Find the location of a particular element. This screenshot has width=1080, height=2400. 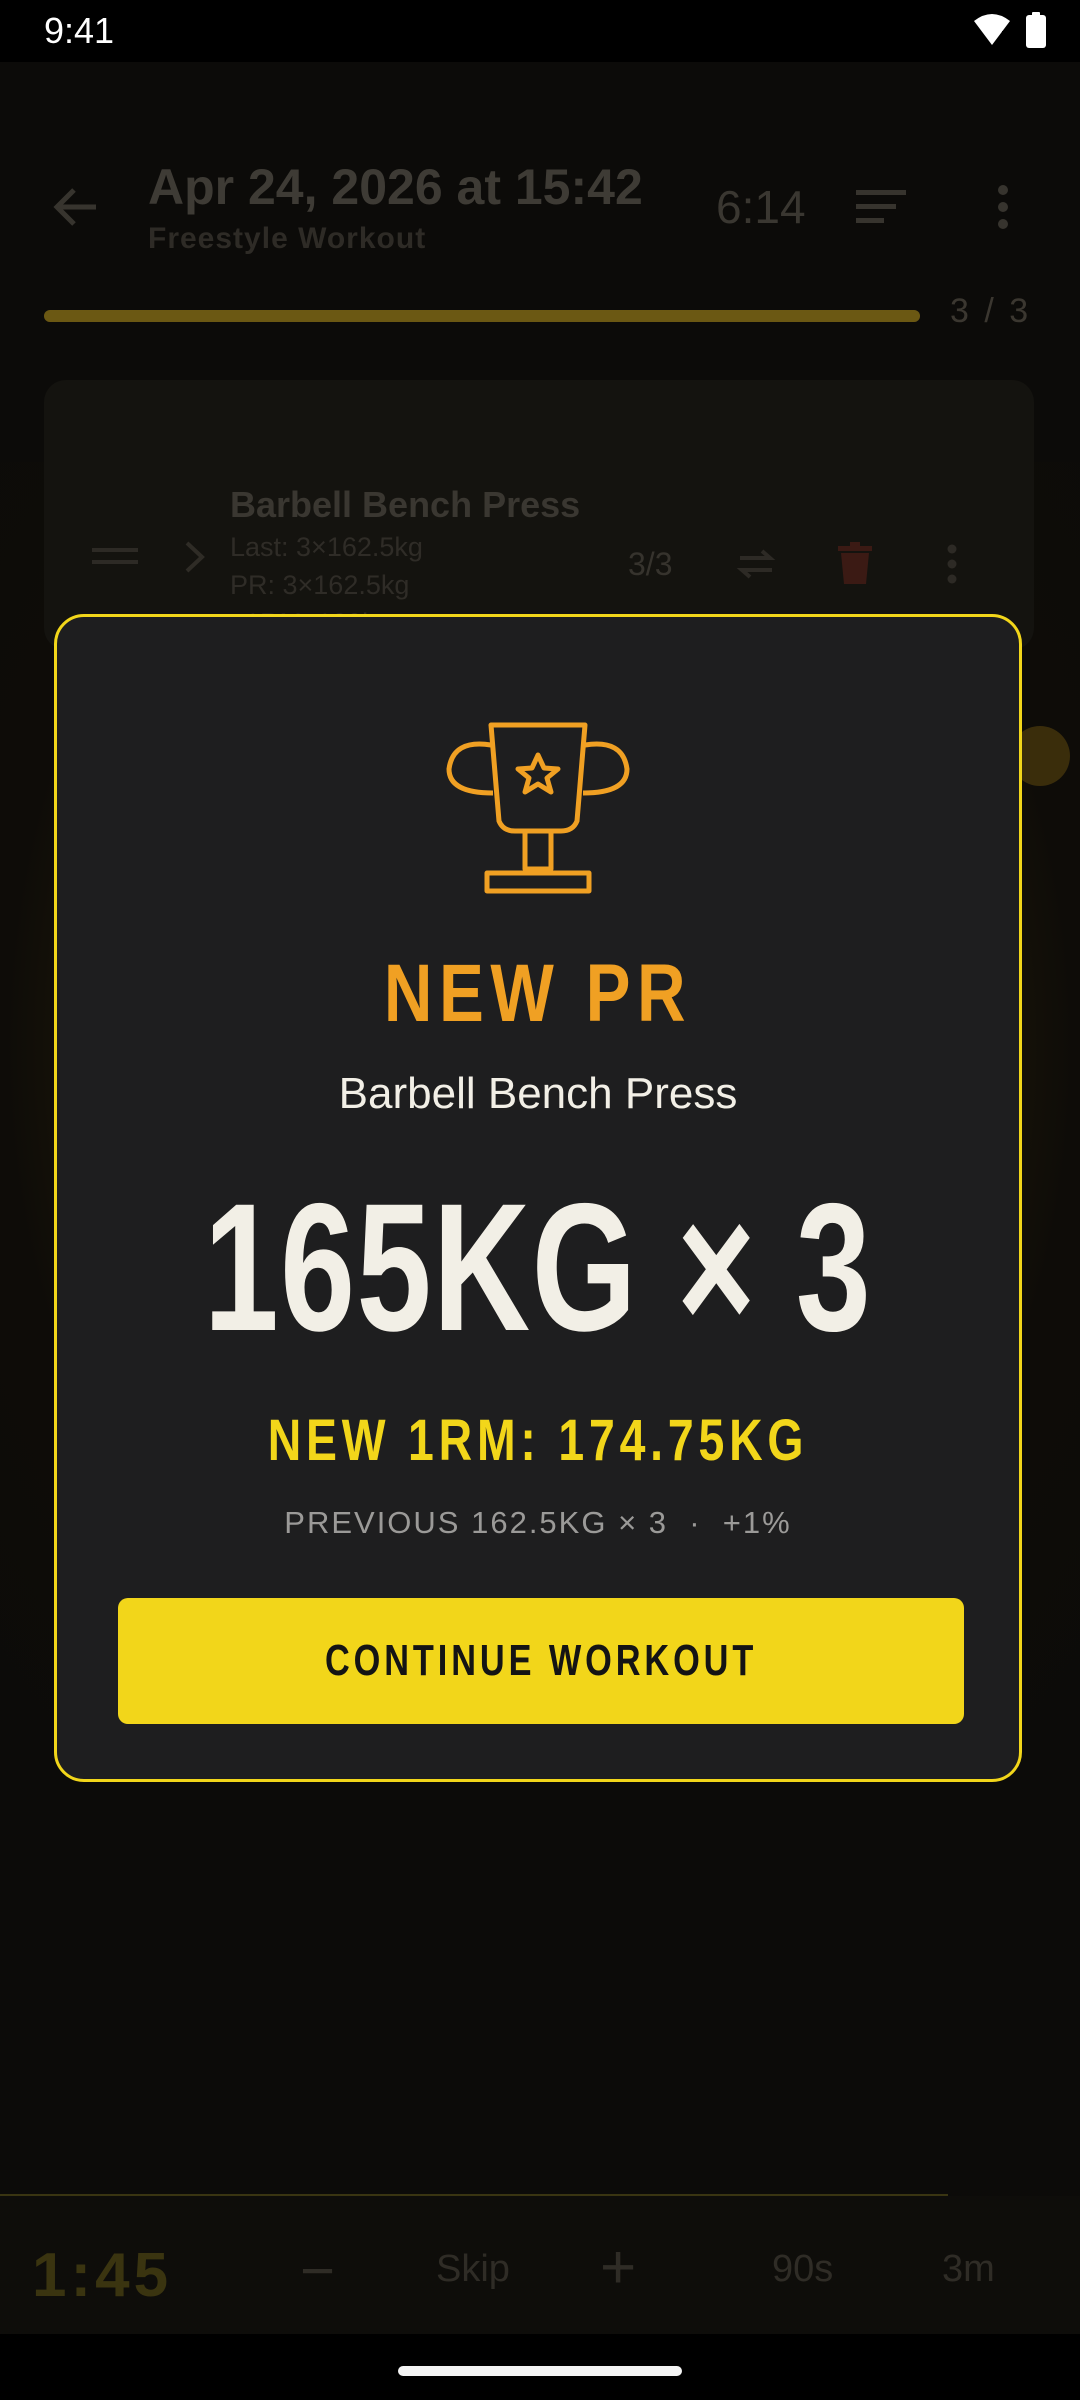

workout-progress-fill is located at coordinates (482, 316).